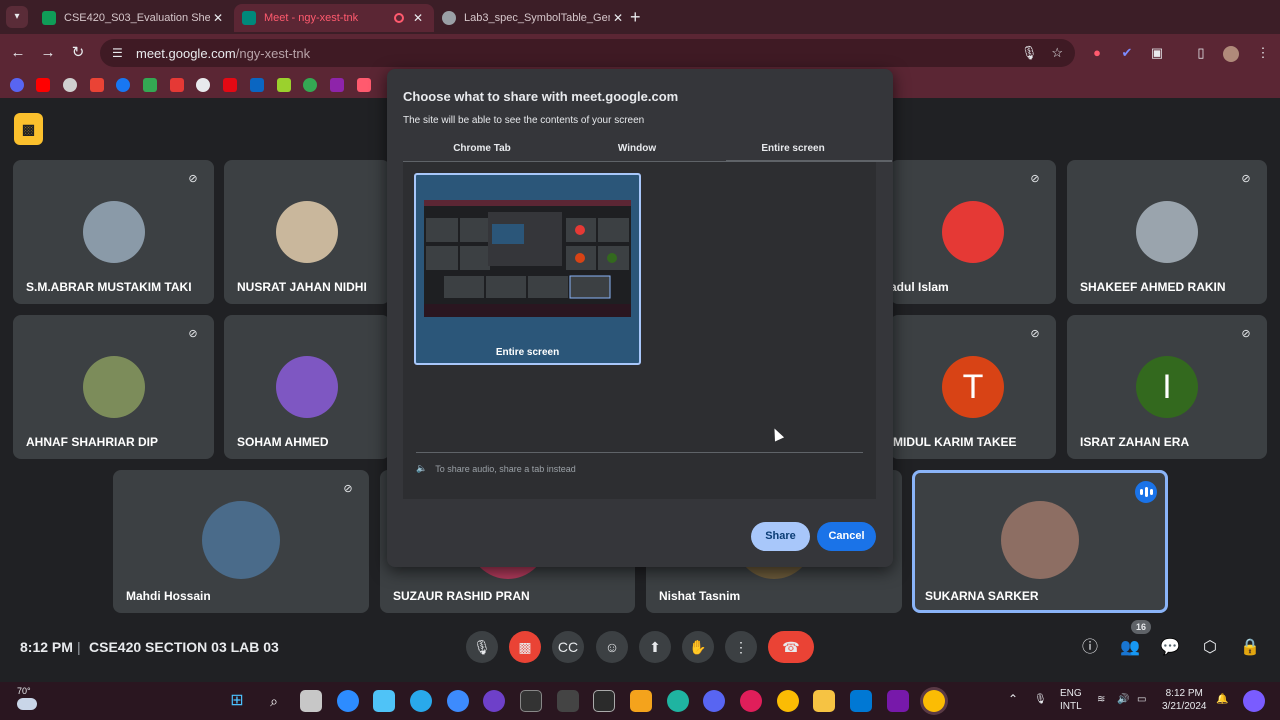 The width and height of the screenshot is (1280, 720). I want to click on more-options-button: ⋮, so click(741, 647).